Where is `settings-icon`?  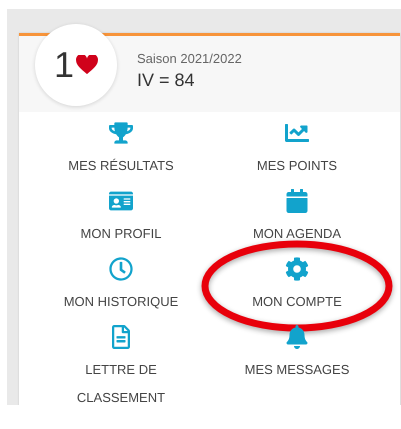
settings-icon is located at coordinates (297, 269).